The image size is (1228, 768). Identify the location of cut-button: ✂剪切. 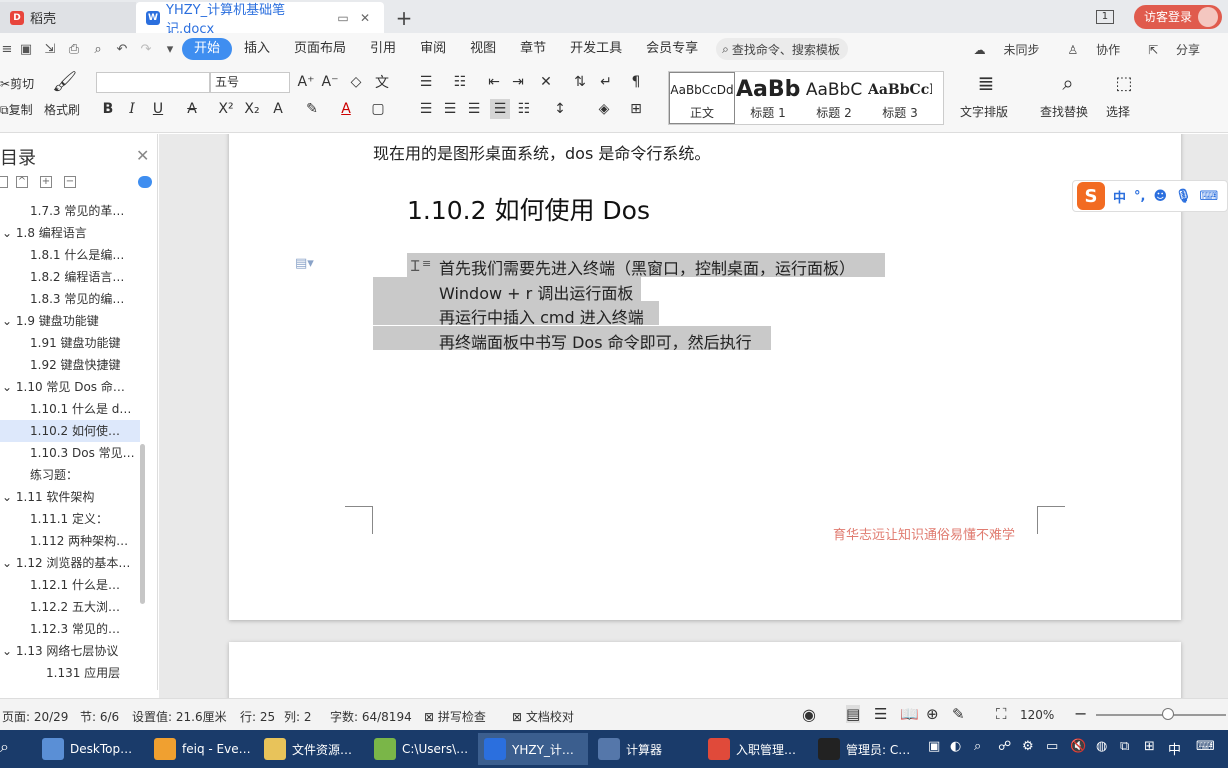
(17, 83).